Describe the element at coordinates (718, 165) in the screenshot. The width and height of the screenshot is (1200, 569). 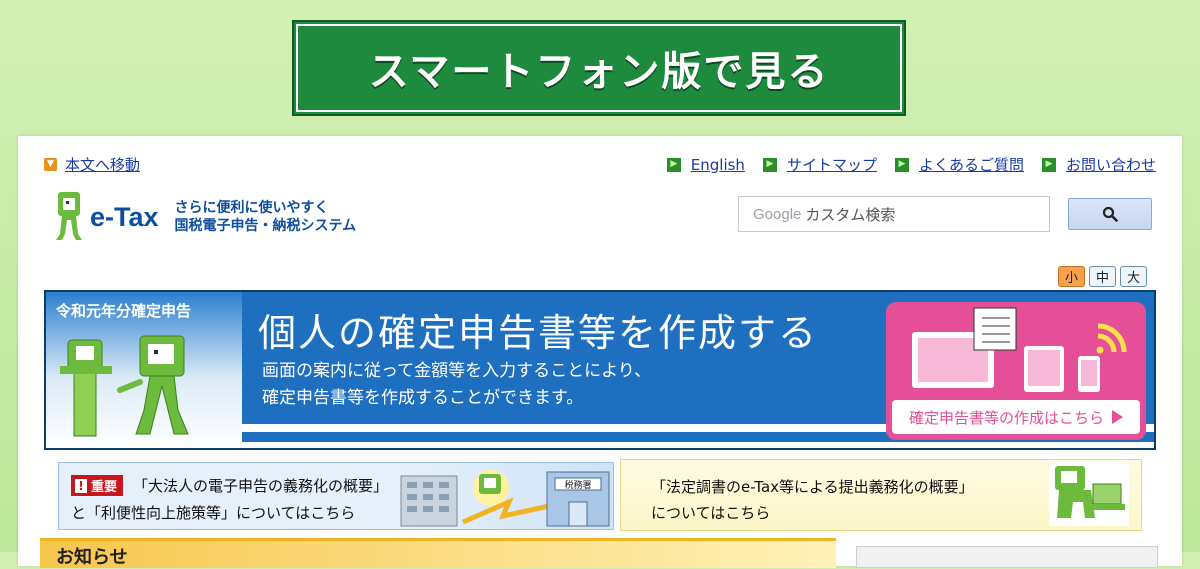
I see `nav-link-english: English` at that location.